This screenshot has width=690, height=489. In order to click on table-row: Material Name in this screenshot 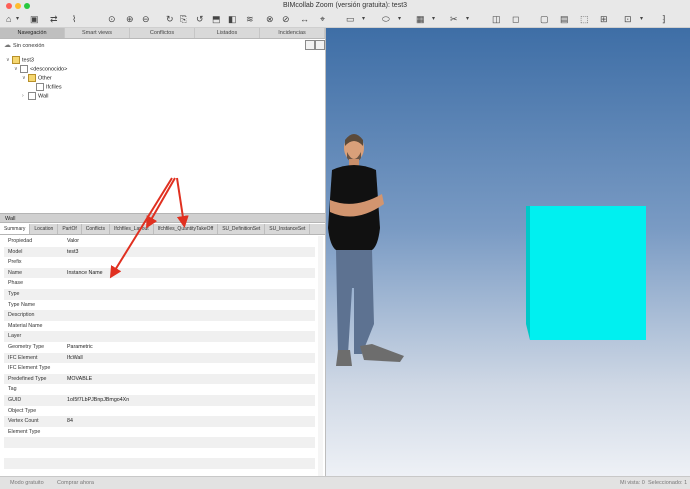, I will do `click(159, 326)`.